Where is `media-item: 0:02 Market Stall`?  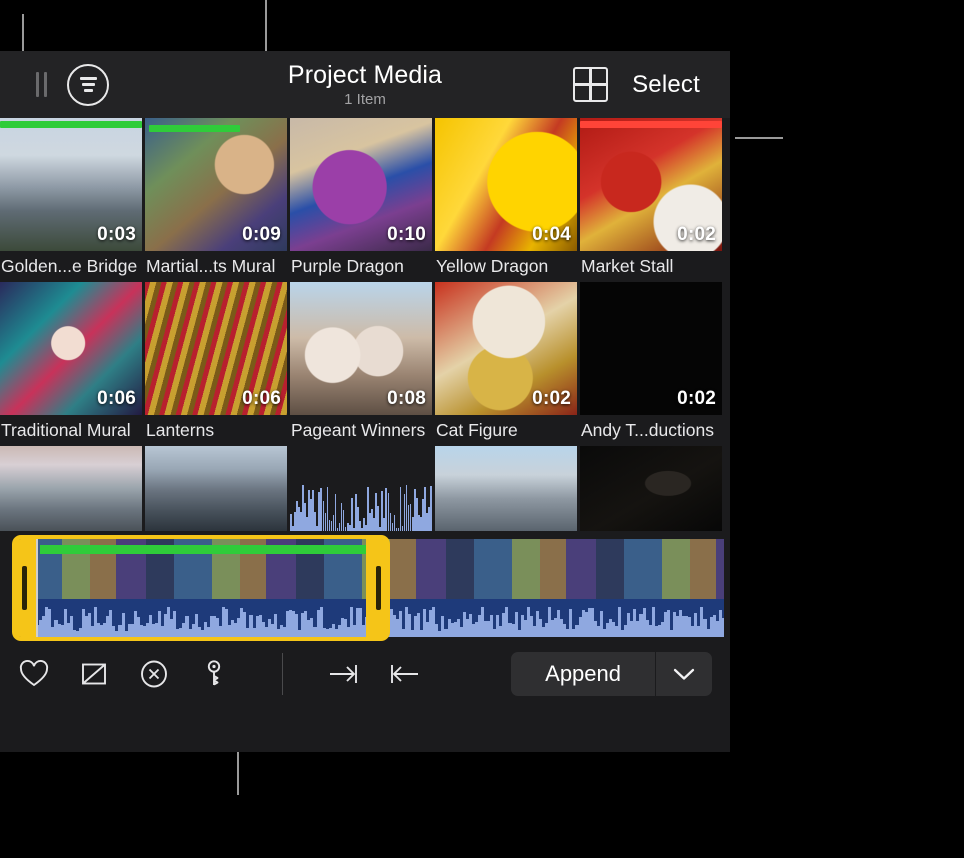
media-item: 0:02 Market Stall is located at coordinates (651, 200).